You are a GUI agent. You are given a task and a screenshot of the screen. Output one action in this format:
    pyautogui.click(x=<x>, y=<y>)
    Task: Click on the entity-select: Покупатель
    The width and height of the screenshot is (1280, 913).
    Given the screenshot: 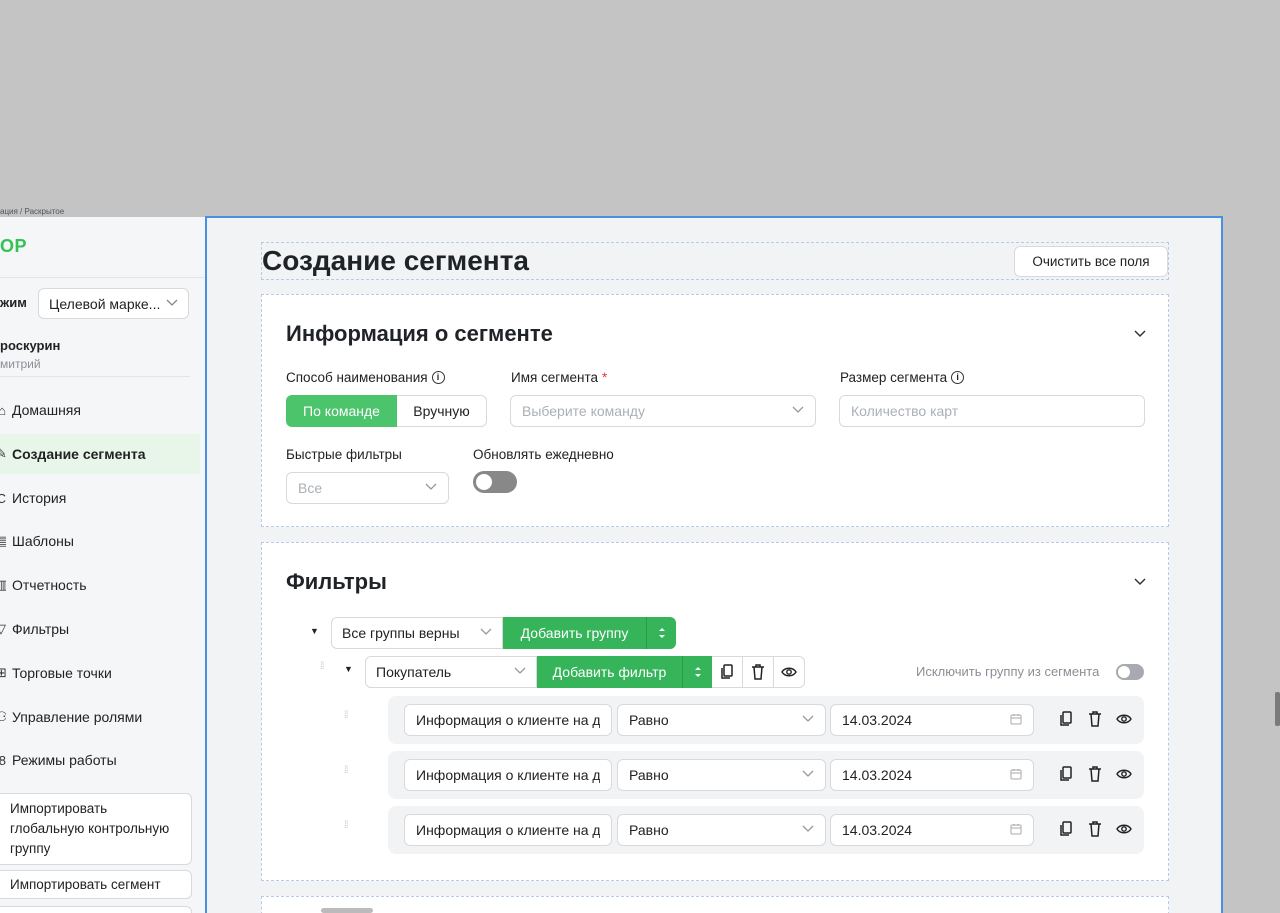 What is the action you would take?
    pyautogui.click(x=451, y=672)
    